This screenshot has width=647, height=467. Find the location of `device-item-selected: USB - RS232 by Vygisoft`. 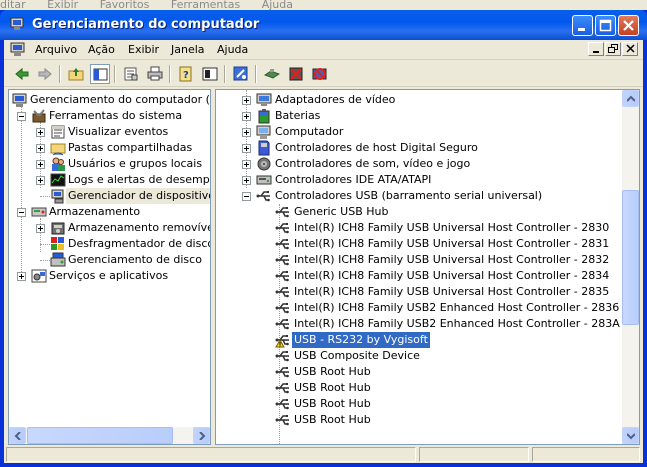

device-item-selected: USB - RS232 by Vygisoft is located at coordinates (418, 340).